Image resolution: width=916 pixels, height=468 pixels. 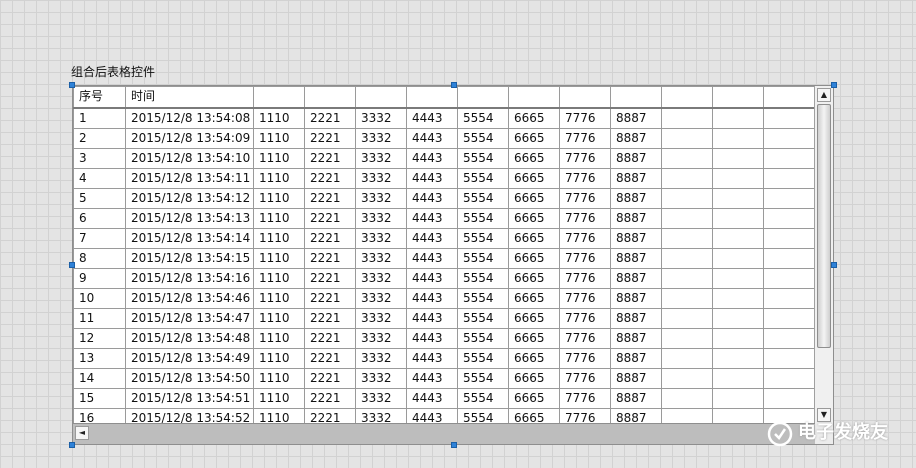 What do you see at coordinates (72, 445) in the screenshot?
I see `resize-handle-bottom-left` at bounding box center [72, 445].